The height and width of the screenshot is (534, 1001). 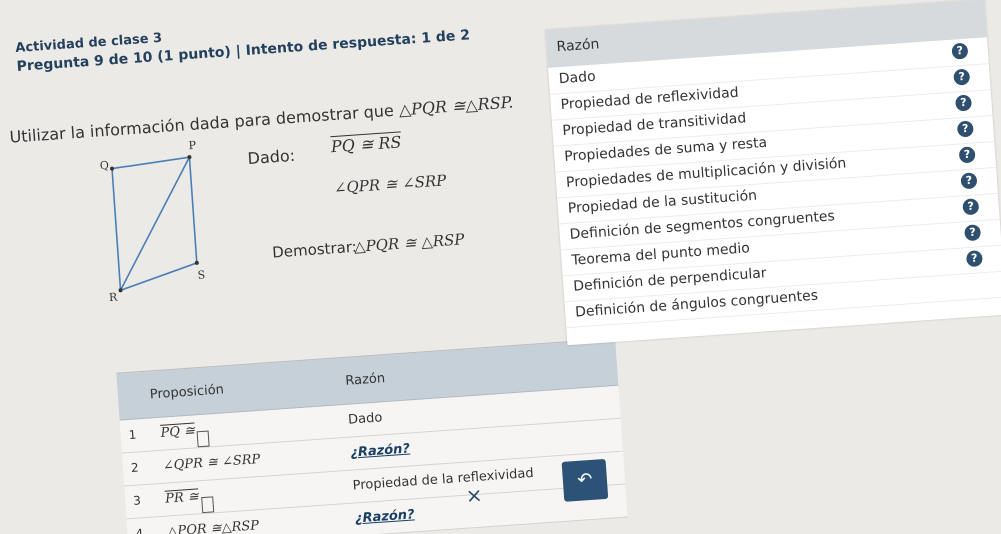 I want to click on reason-cell: Dado, so click(x=365, y=418).